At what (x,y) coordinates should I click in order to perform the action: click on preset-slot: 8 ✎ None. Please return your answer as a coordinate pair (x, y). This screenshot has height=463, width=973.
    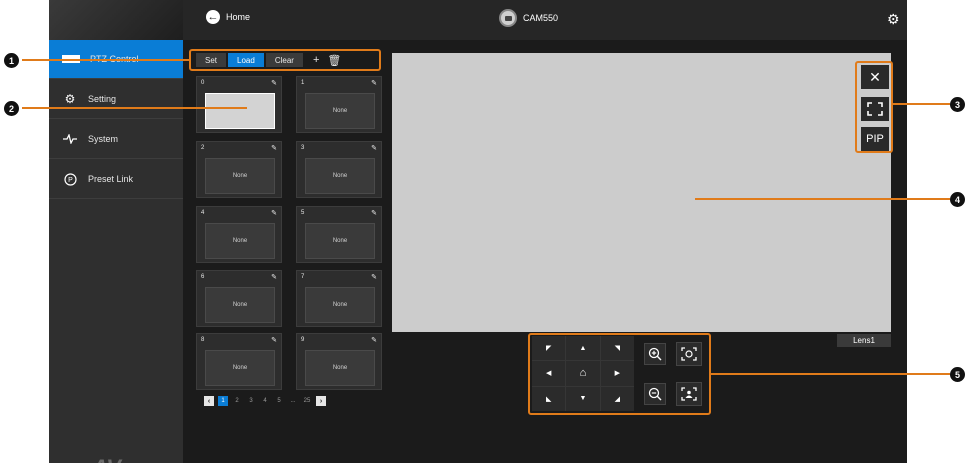
    Looking at the image, I should click on (239, 361).